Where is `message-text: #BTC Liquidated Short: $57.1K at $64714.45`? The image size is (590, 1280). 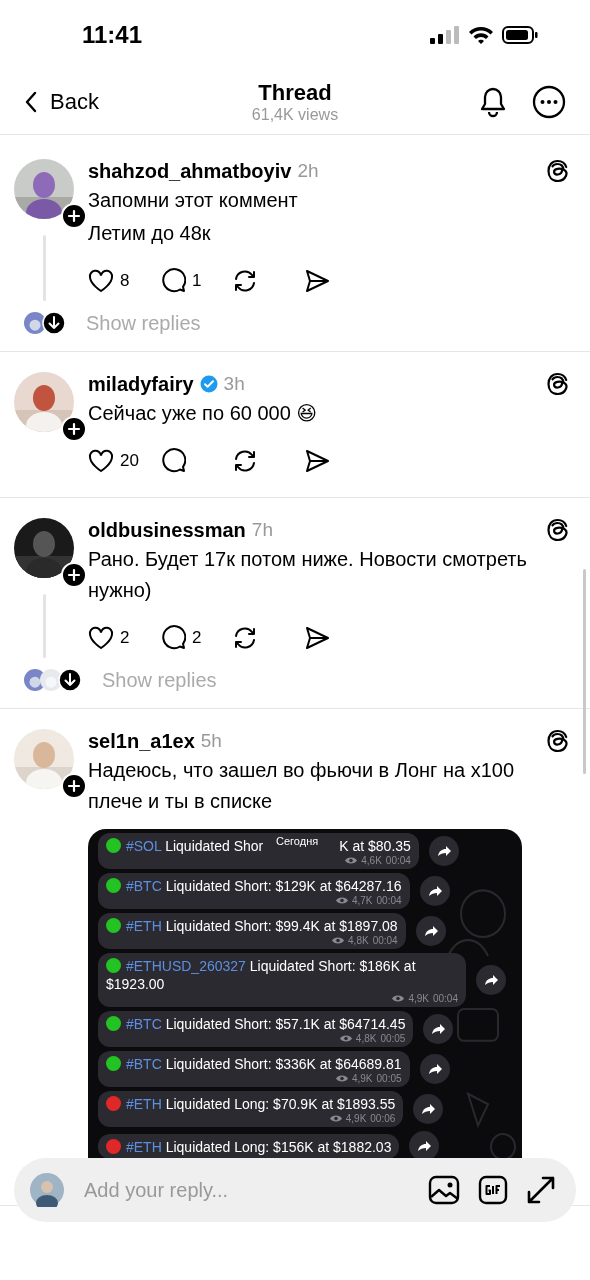 message-text: #BTC Liquidated Short: $57.1K at $64714.45 is located at coordinates (256, 1024).